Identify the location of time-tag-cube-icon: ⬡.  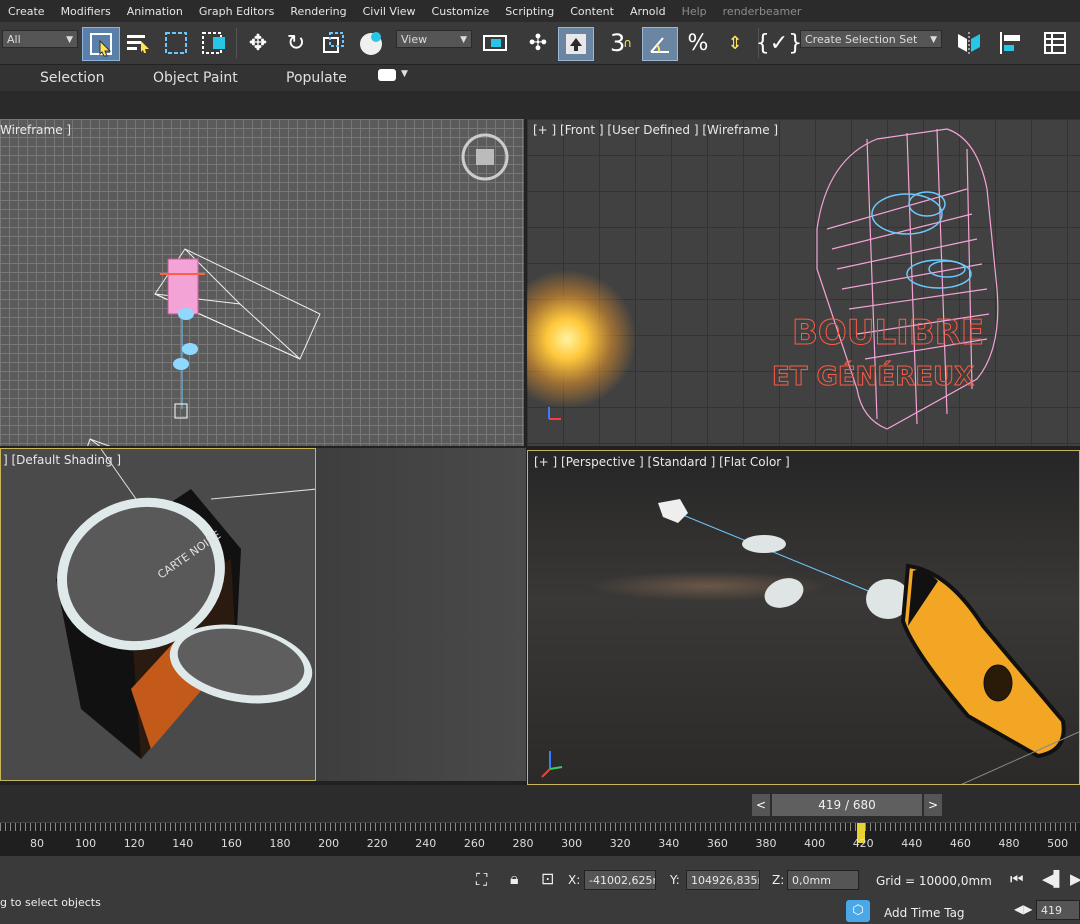
(858, 911).